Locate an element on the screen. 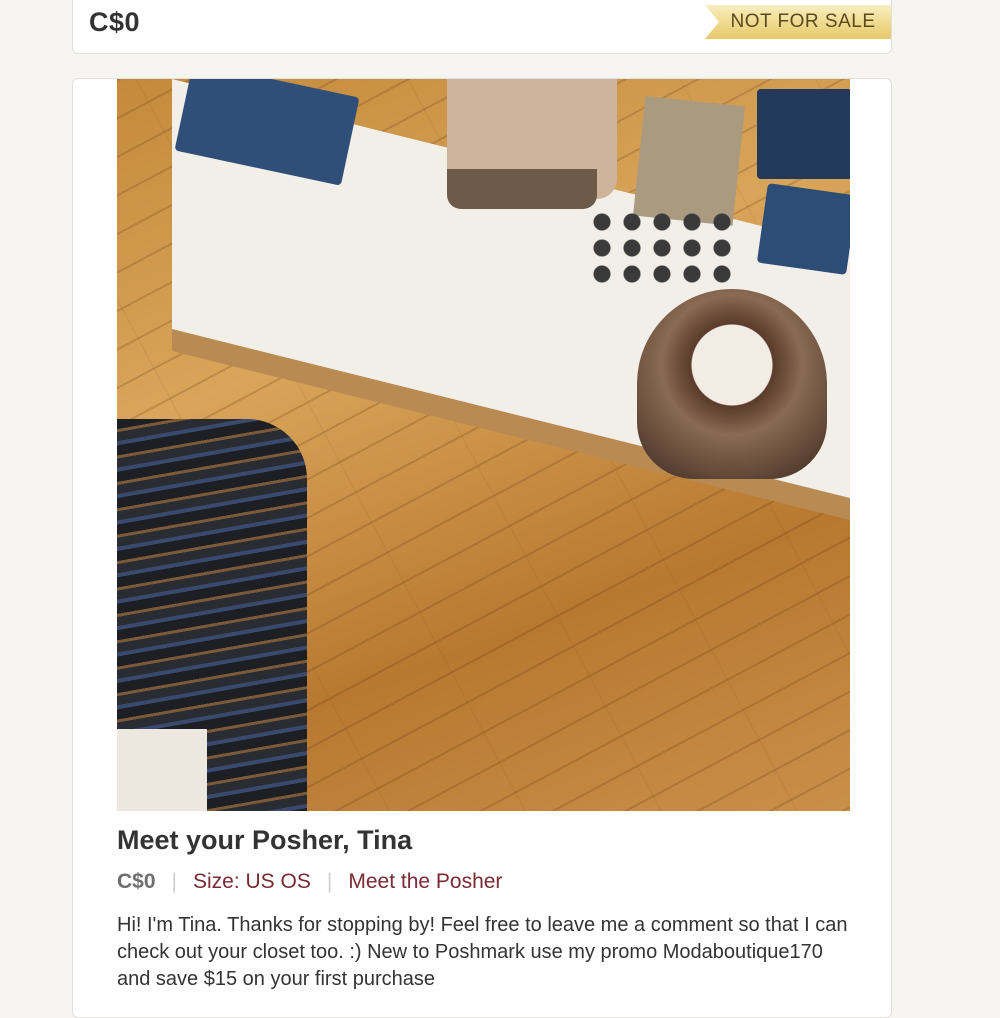 The width and height of the screenshot is (1000, 1018). listing-size: Size: US OS is located at coordinates (252, 881).